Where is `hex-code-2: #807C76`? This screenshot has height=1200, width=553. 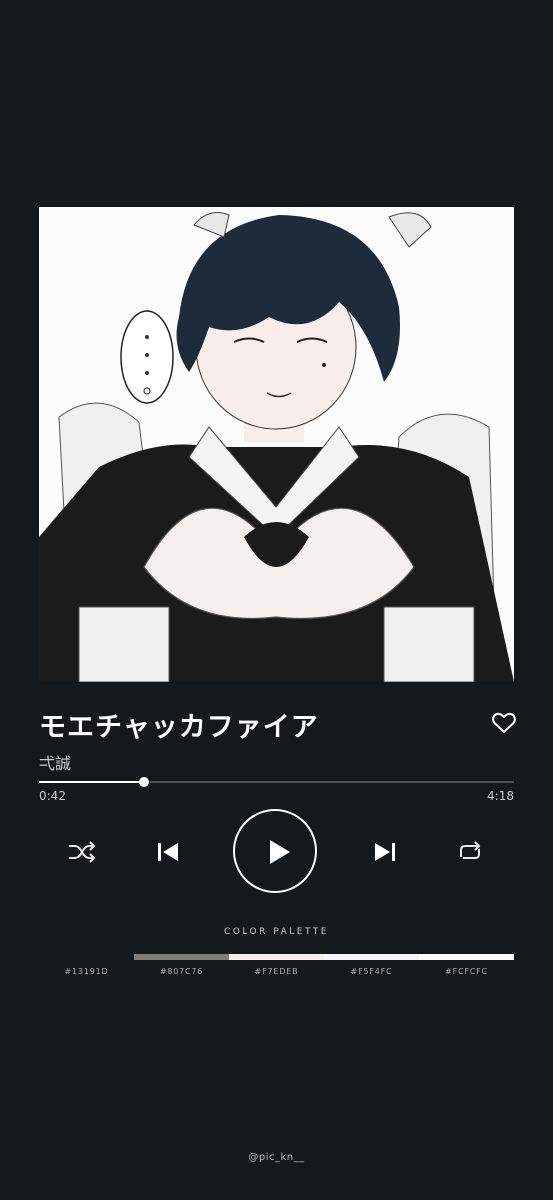 hex-code-2: #807C76 is located at coordinates (181, 971).